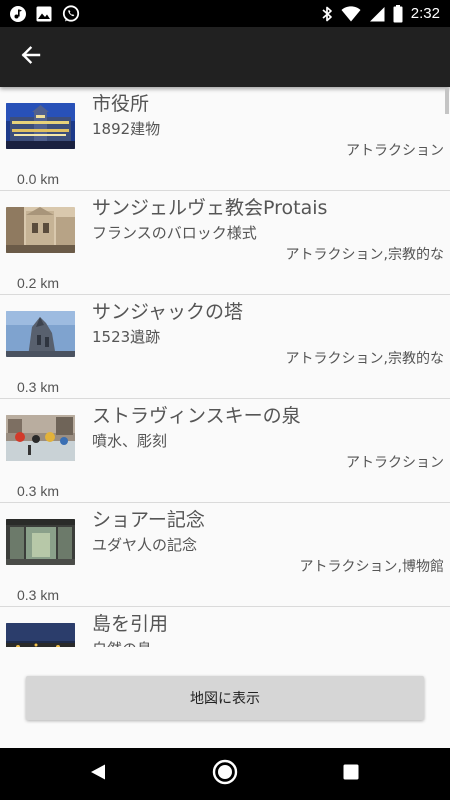 The width and height of the screenshot is (450, 800). Describe the element at coordinates (130, 624) in the screenshot. I see `place-name: 島を引用` at that location.